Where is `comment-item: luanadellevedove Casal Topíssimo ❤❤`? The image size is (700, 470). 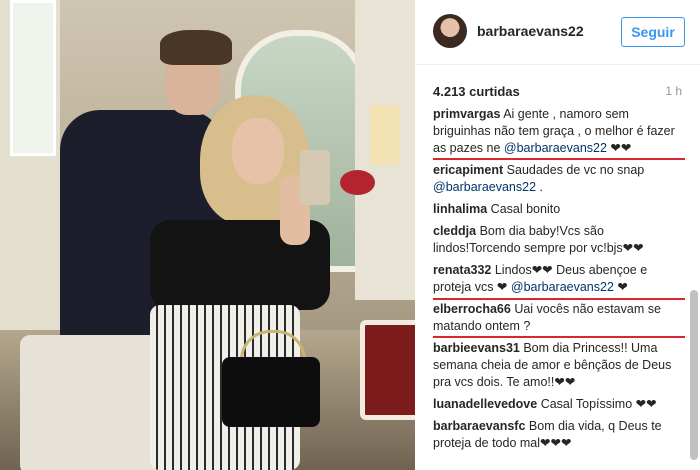
comment-item: luanadellevedove Casal Topíssimo ❤❤ is located at coordinates (559, 404).